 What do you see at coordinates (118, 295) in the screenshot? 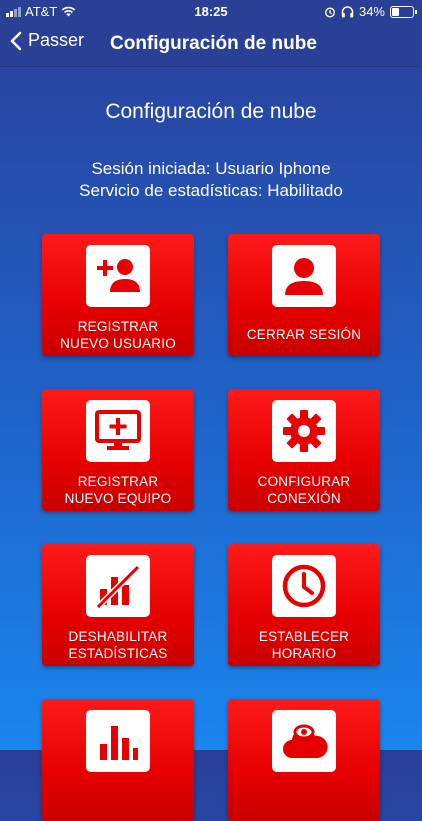
I see `register-new-user-button: REGISTRAR NUEVO USUARIO` at bounding box center [118, 295].